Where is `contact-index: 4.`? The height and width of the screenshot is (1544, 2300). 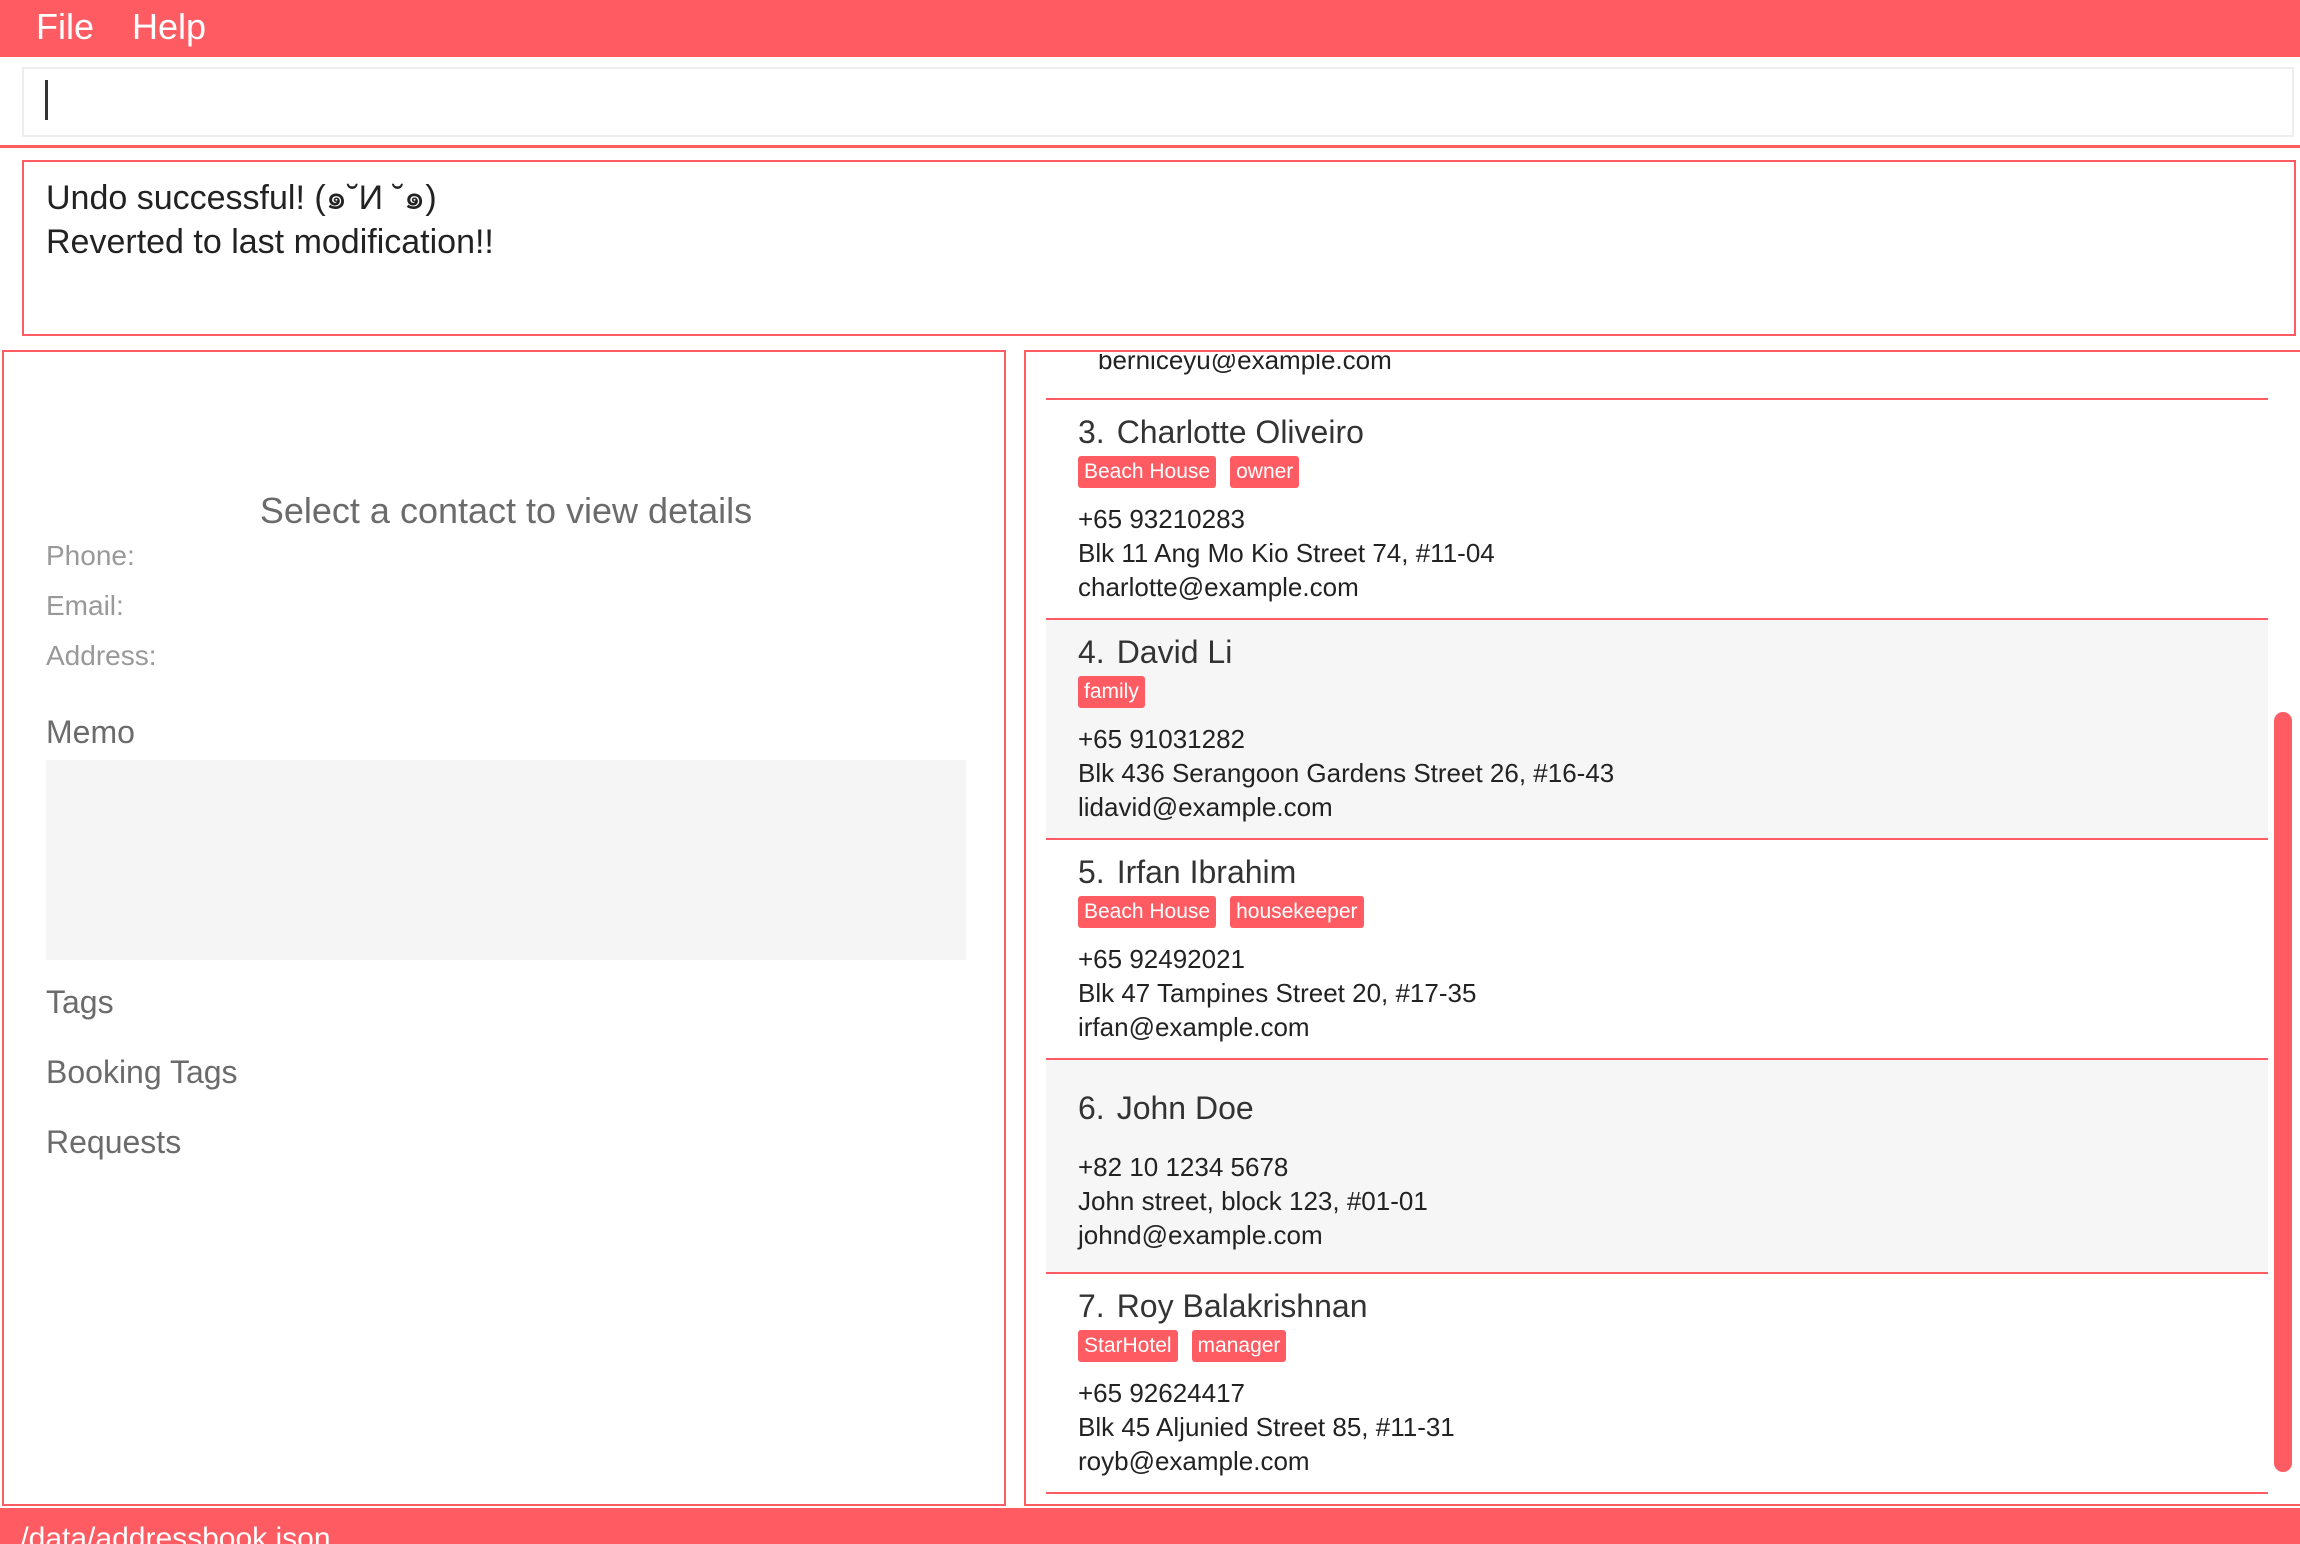 contact-index: 4. is located at coordinates (1091, 652).